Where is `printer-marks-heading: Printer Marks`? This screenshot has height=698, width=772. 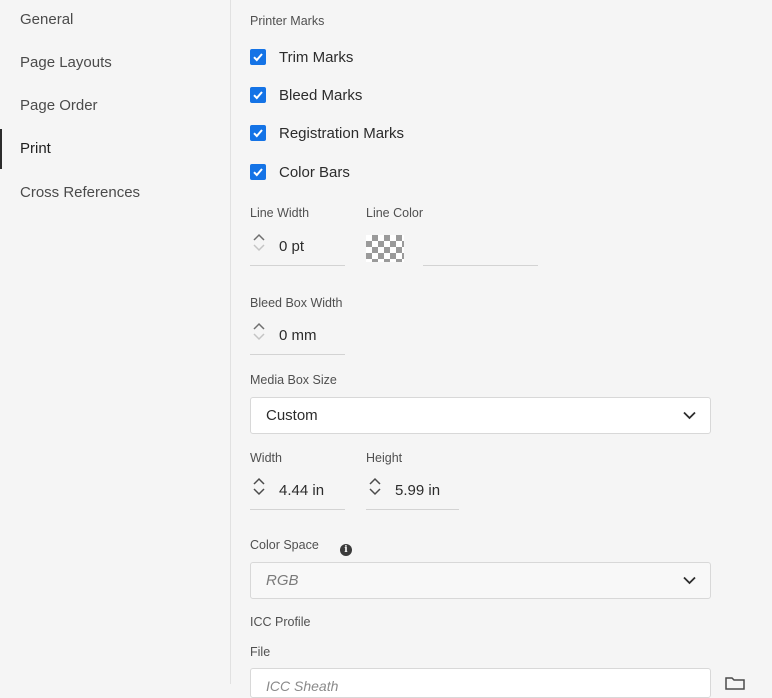 printer-marks-heading: Printer Marks is located at coordinates (287, 21).